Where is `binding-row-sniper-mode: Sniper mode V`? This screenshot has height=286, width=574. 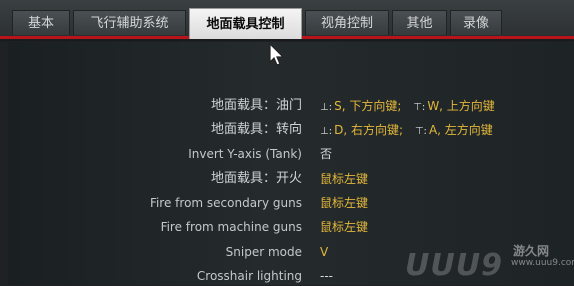
binding-row-sniper-mode: Sniper mode V is located at coordinates (291, 252).